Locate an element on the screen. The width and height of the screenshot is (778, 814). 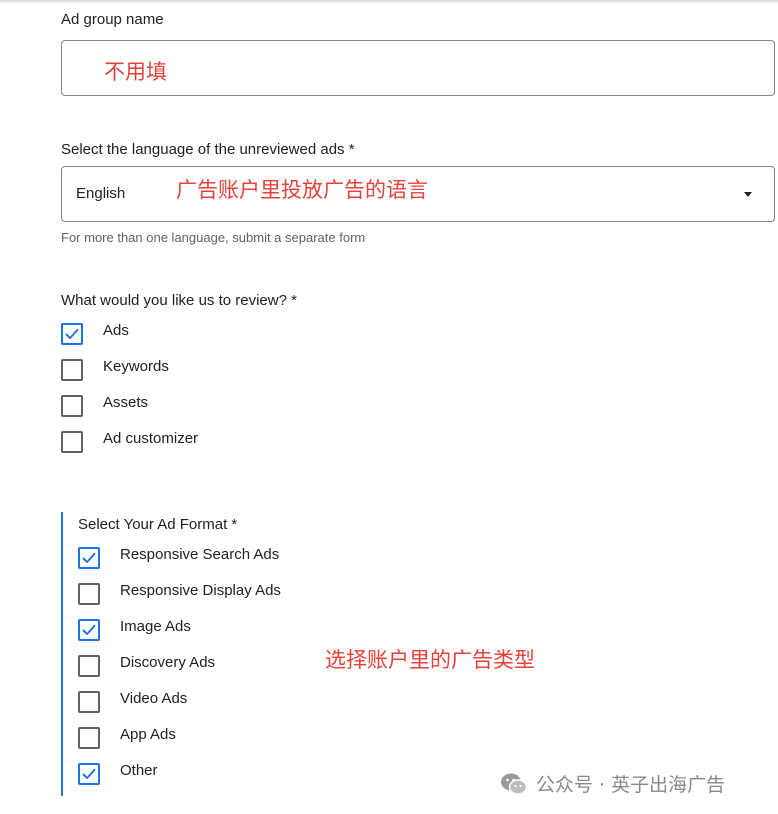
ad-format-option-image-ads: Image Ads is located at coordinates (134, 630).